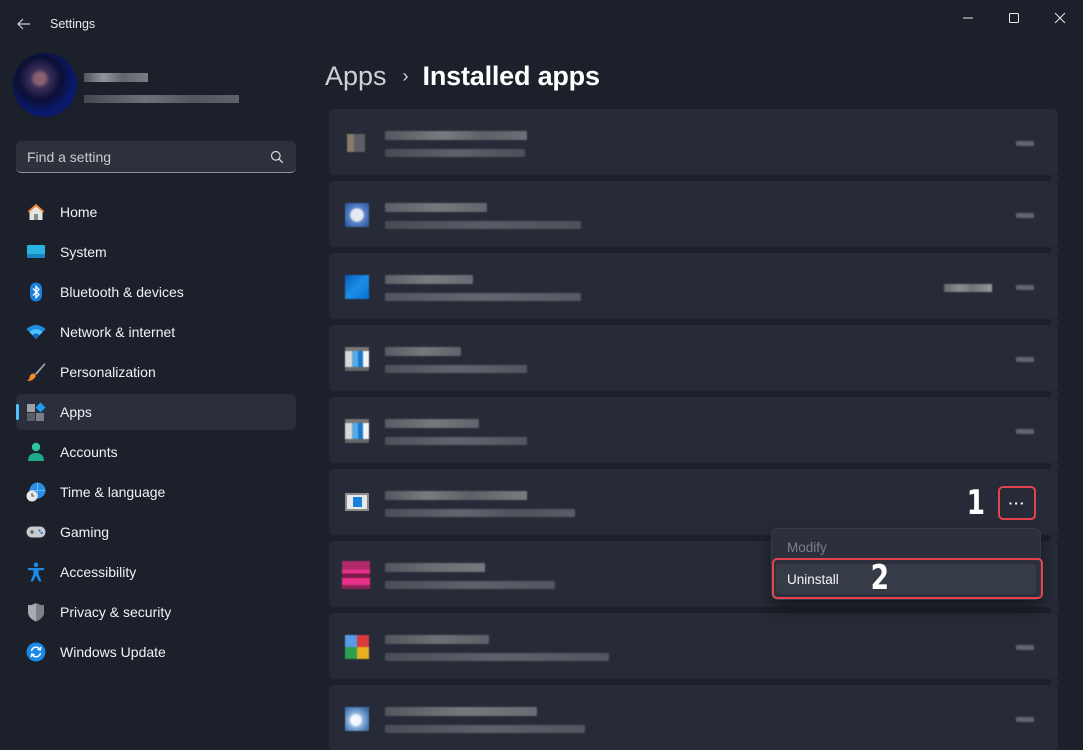 The height and width of the screenshot is (750, 1083). I want to click on more-options-button: ···, so click(1017, 503).